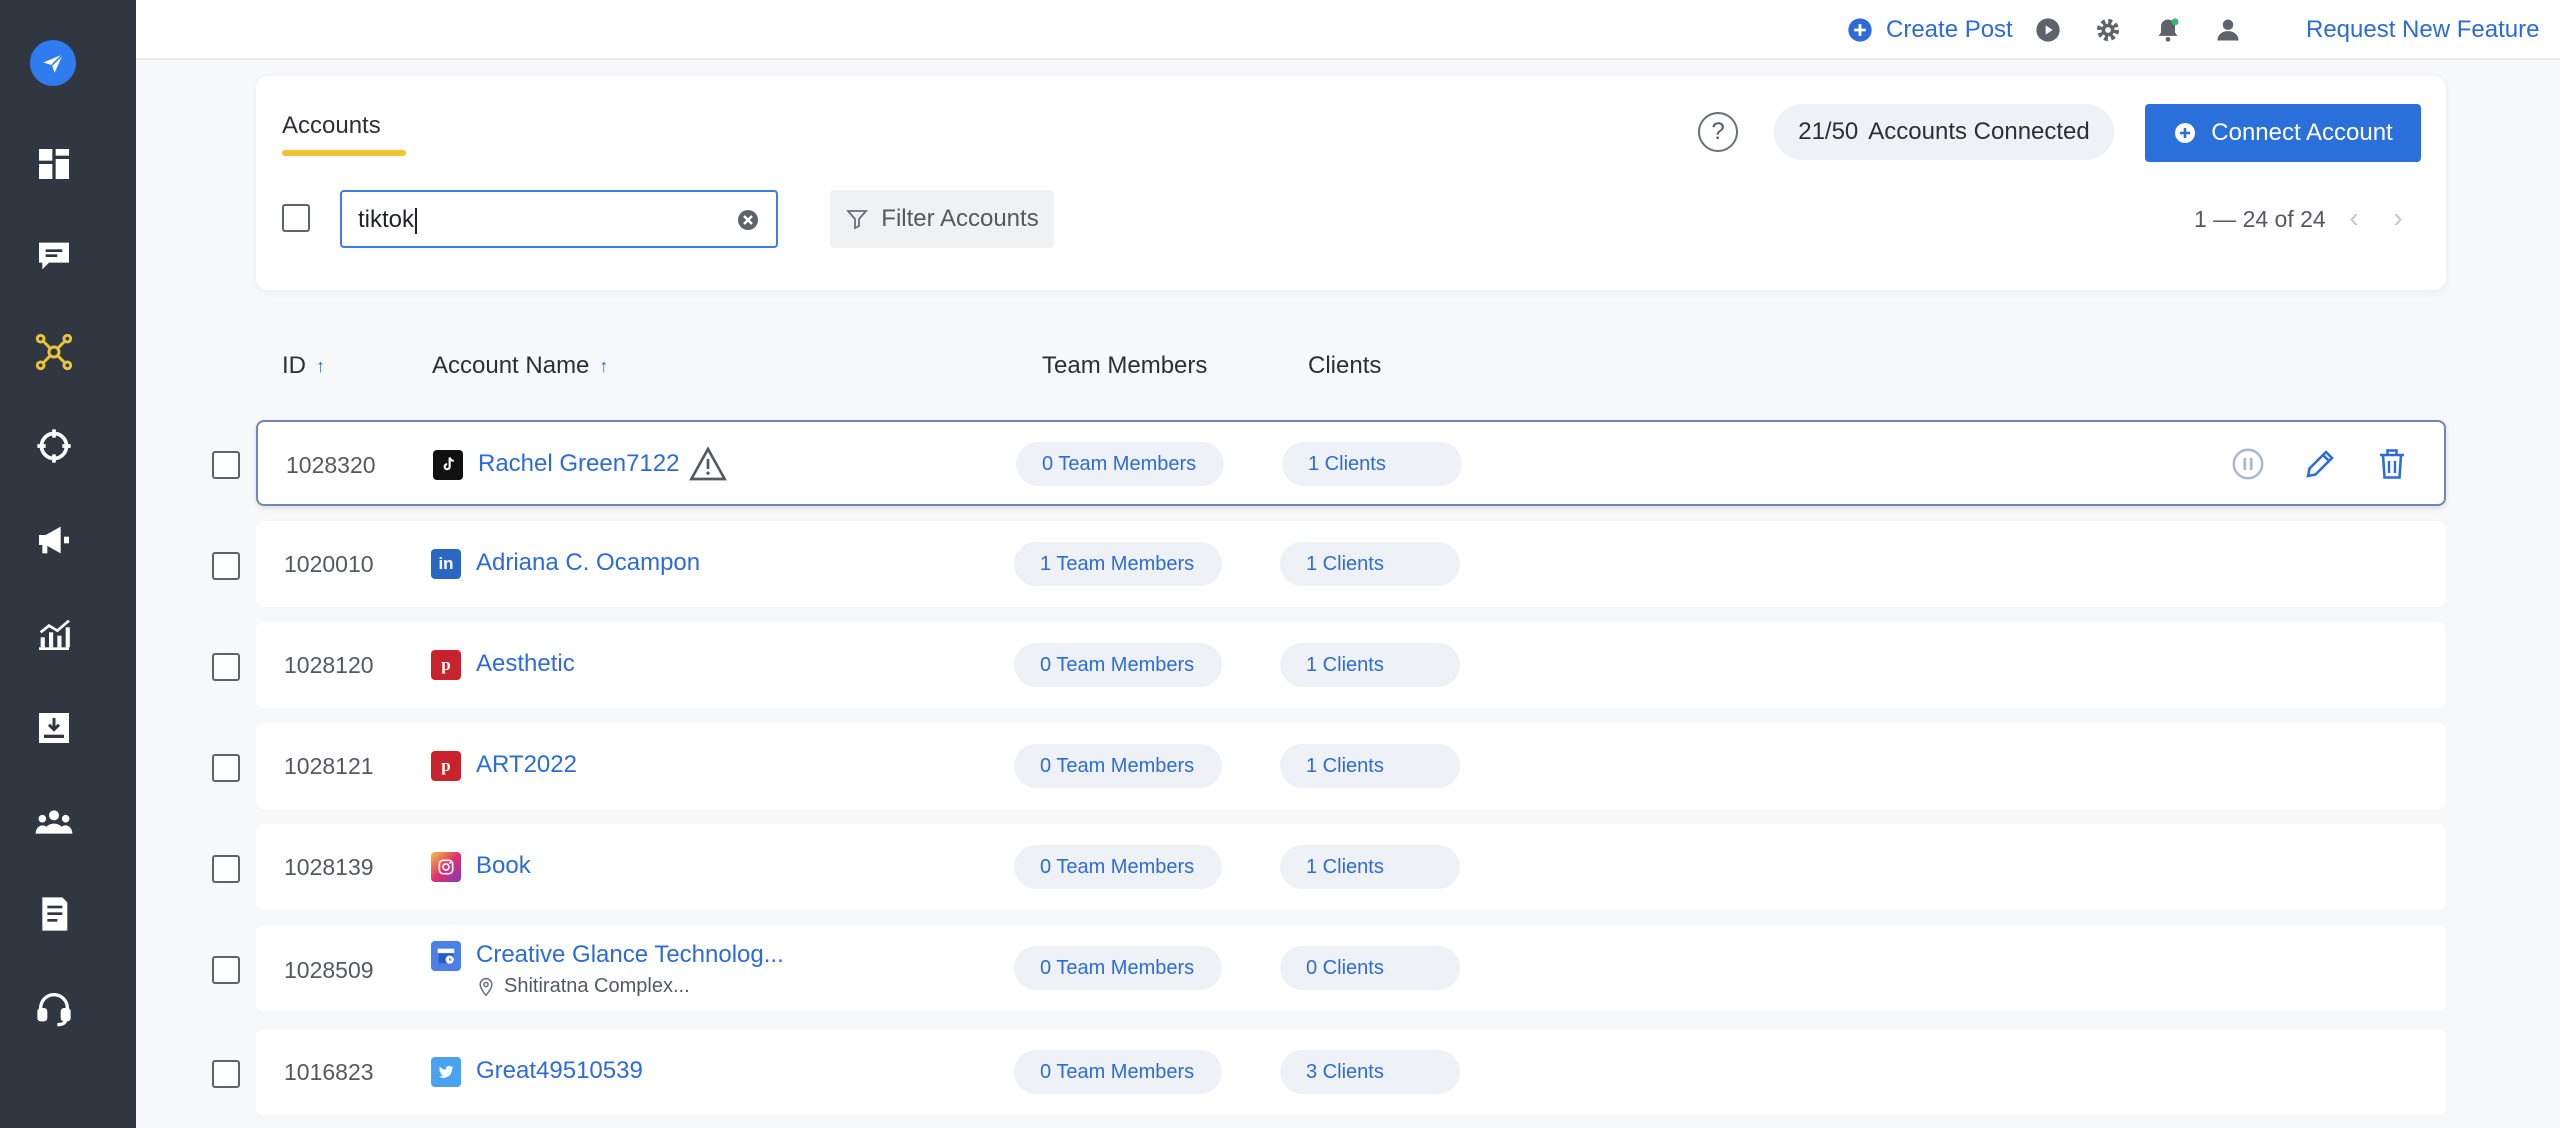 The image size is (2560, 1128). I want to click on chevron-right-icon: ›, so click(2398, 217).